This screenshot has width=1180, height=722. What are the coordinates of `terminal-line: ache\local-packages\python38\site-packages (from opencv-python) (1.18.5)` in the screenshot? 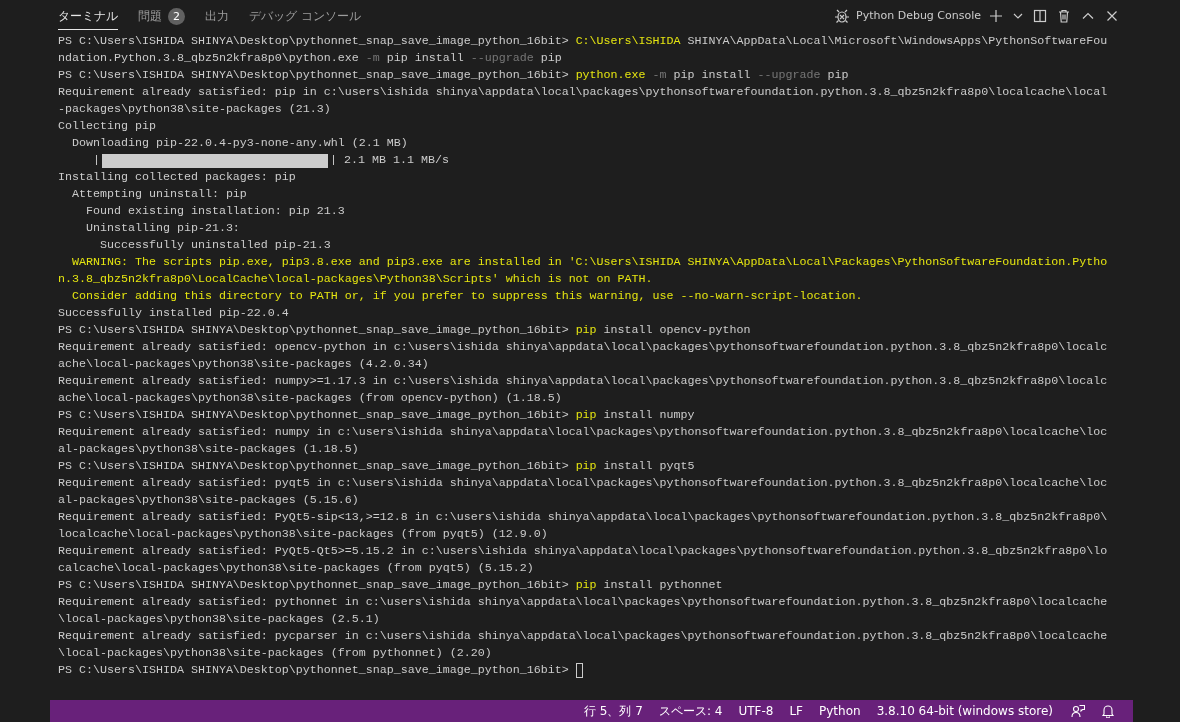 It's located at (310, 398).